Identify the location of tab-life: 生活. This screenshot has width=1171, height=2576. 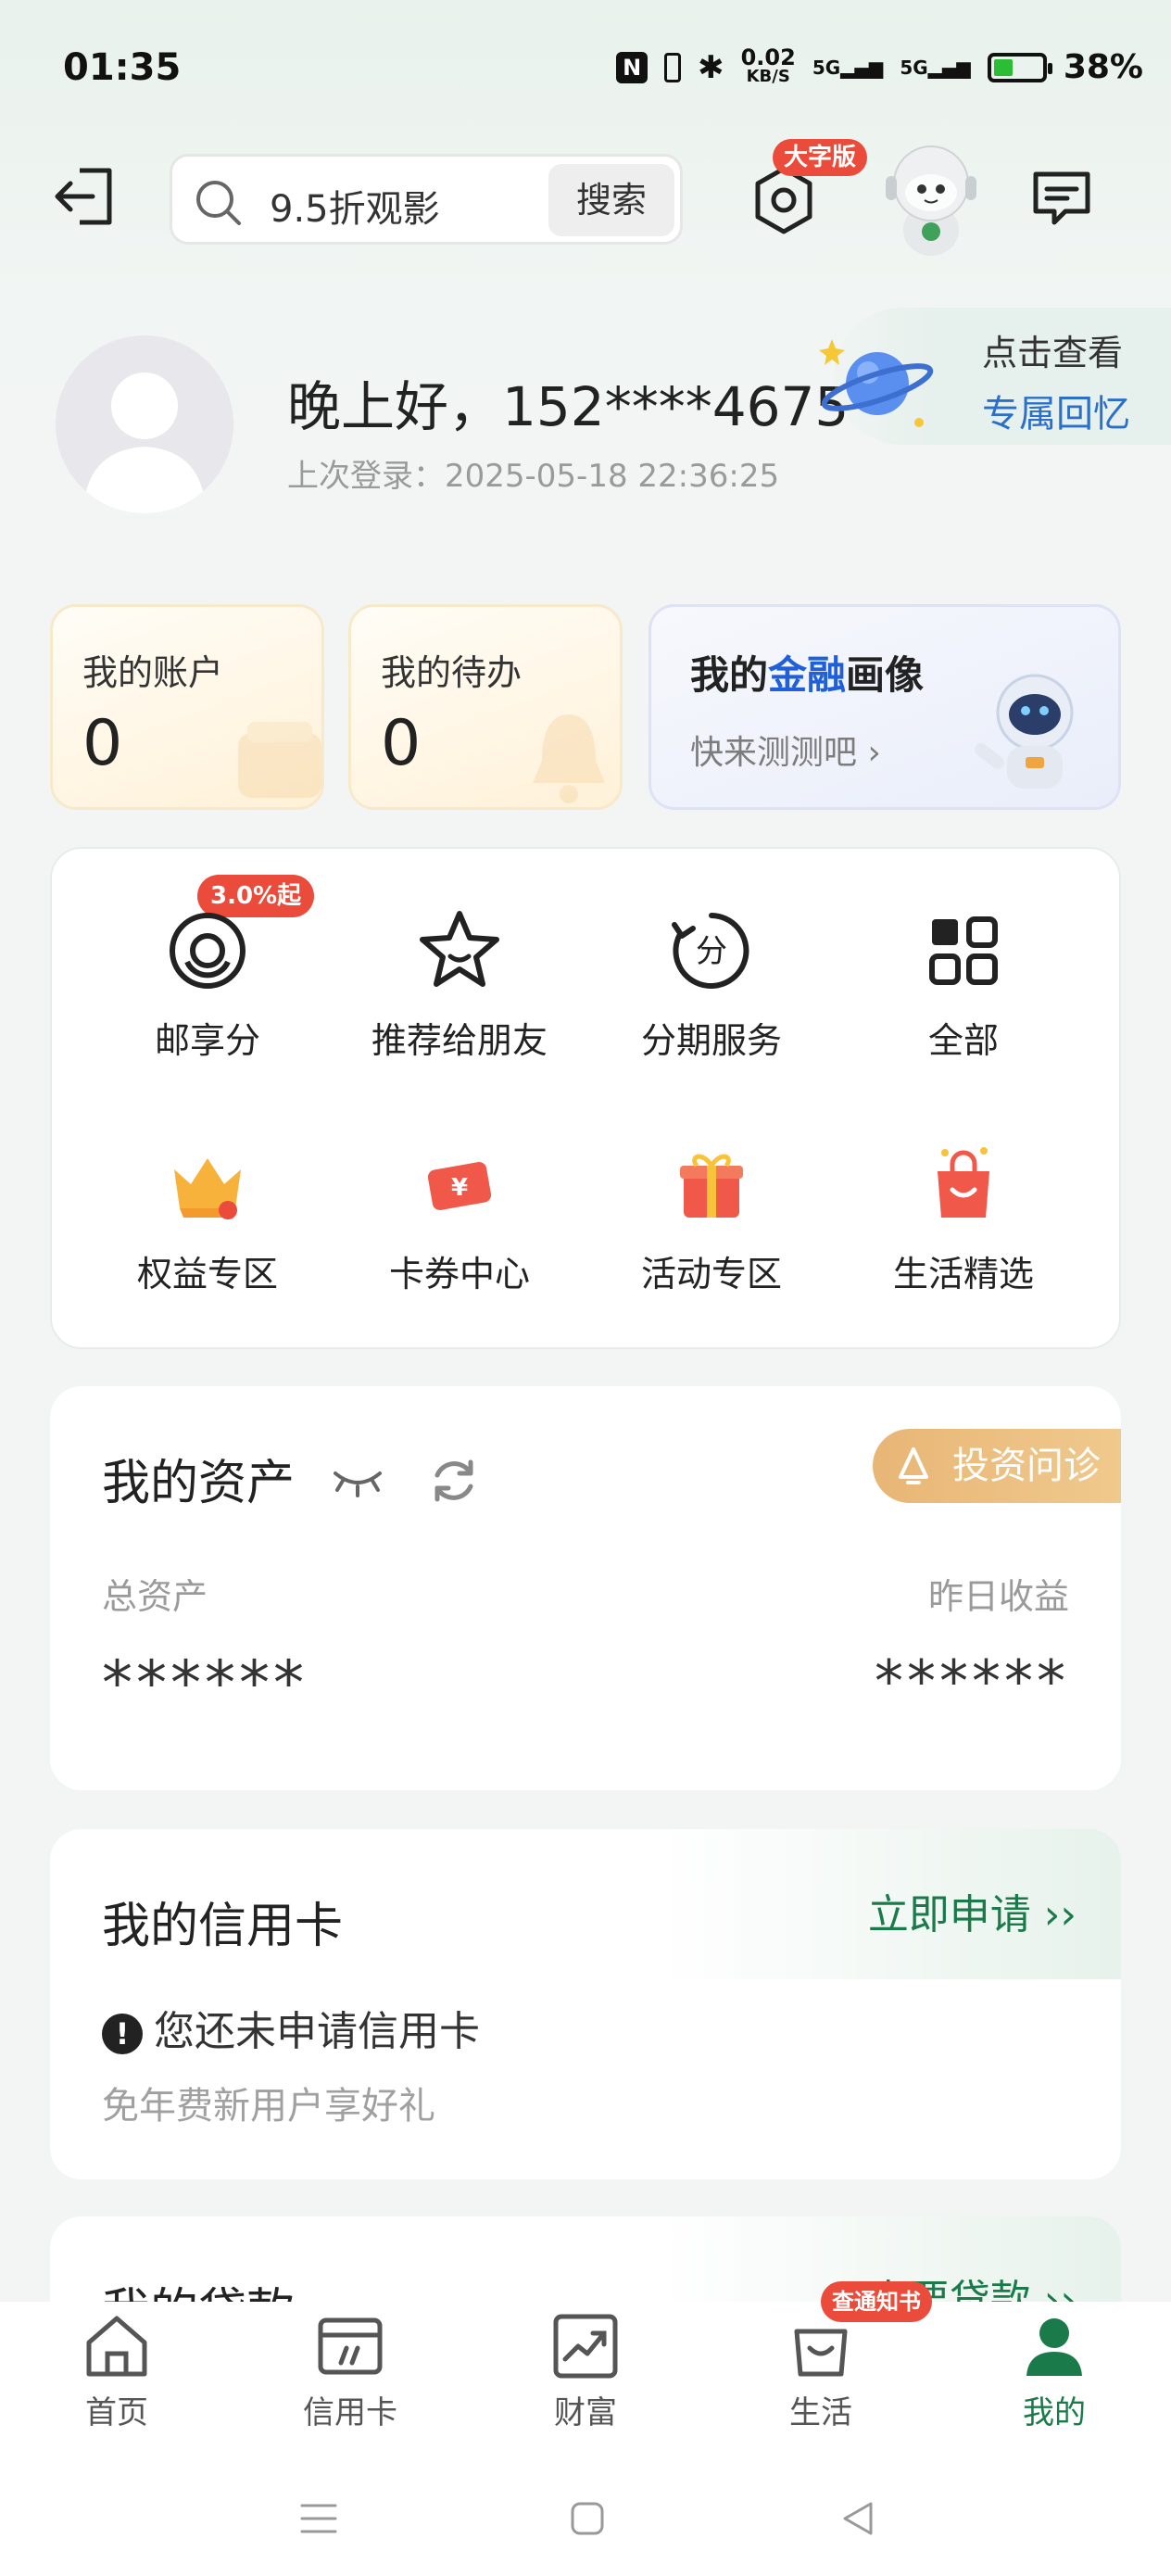
(821, 2371).